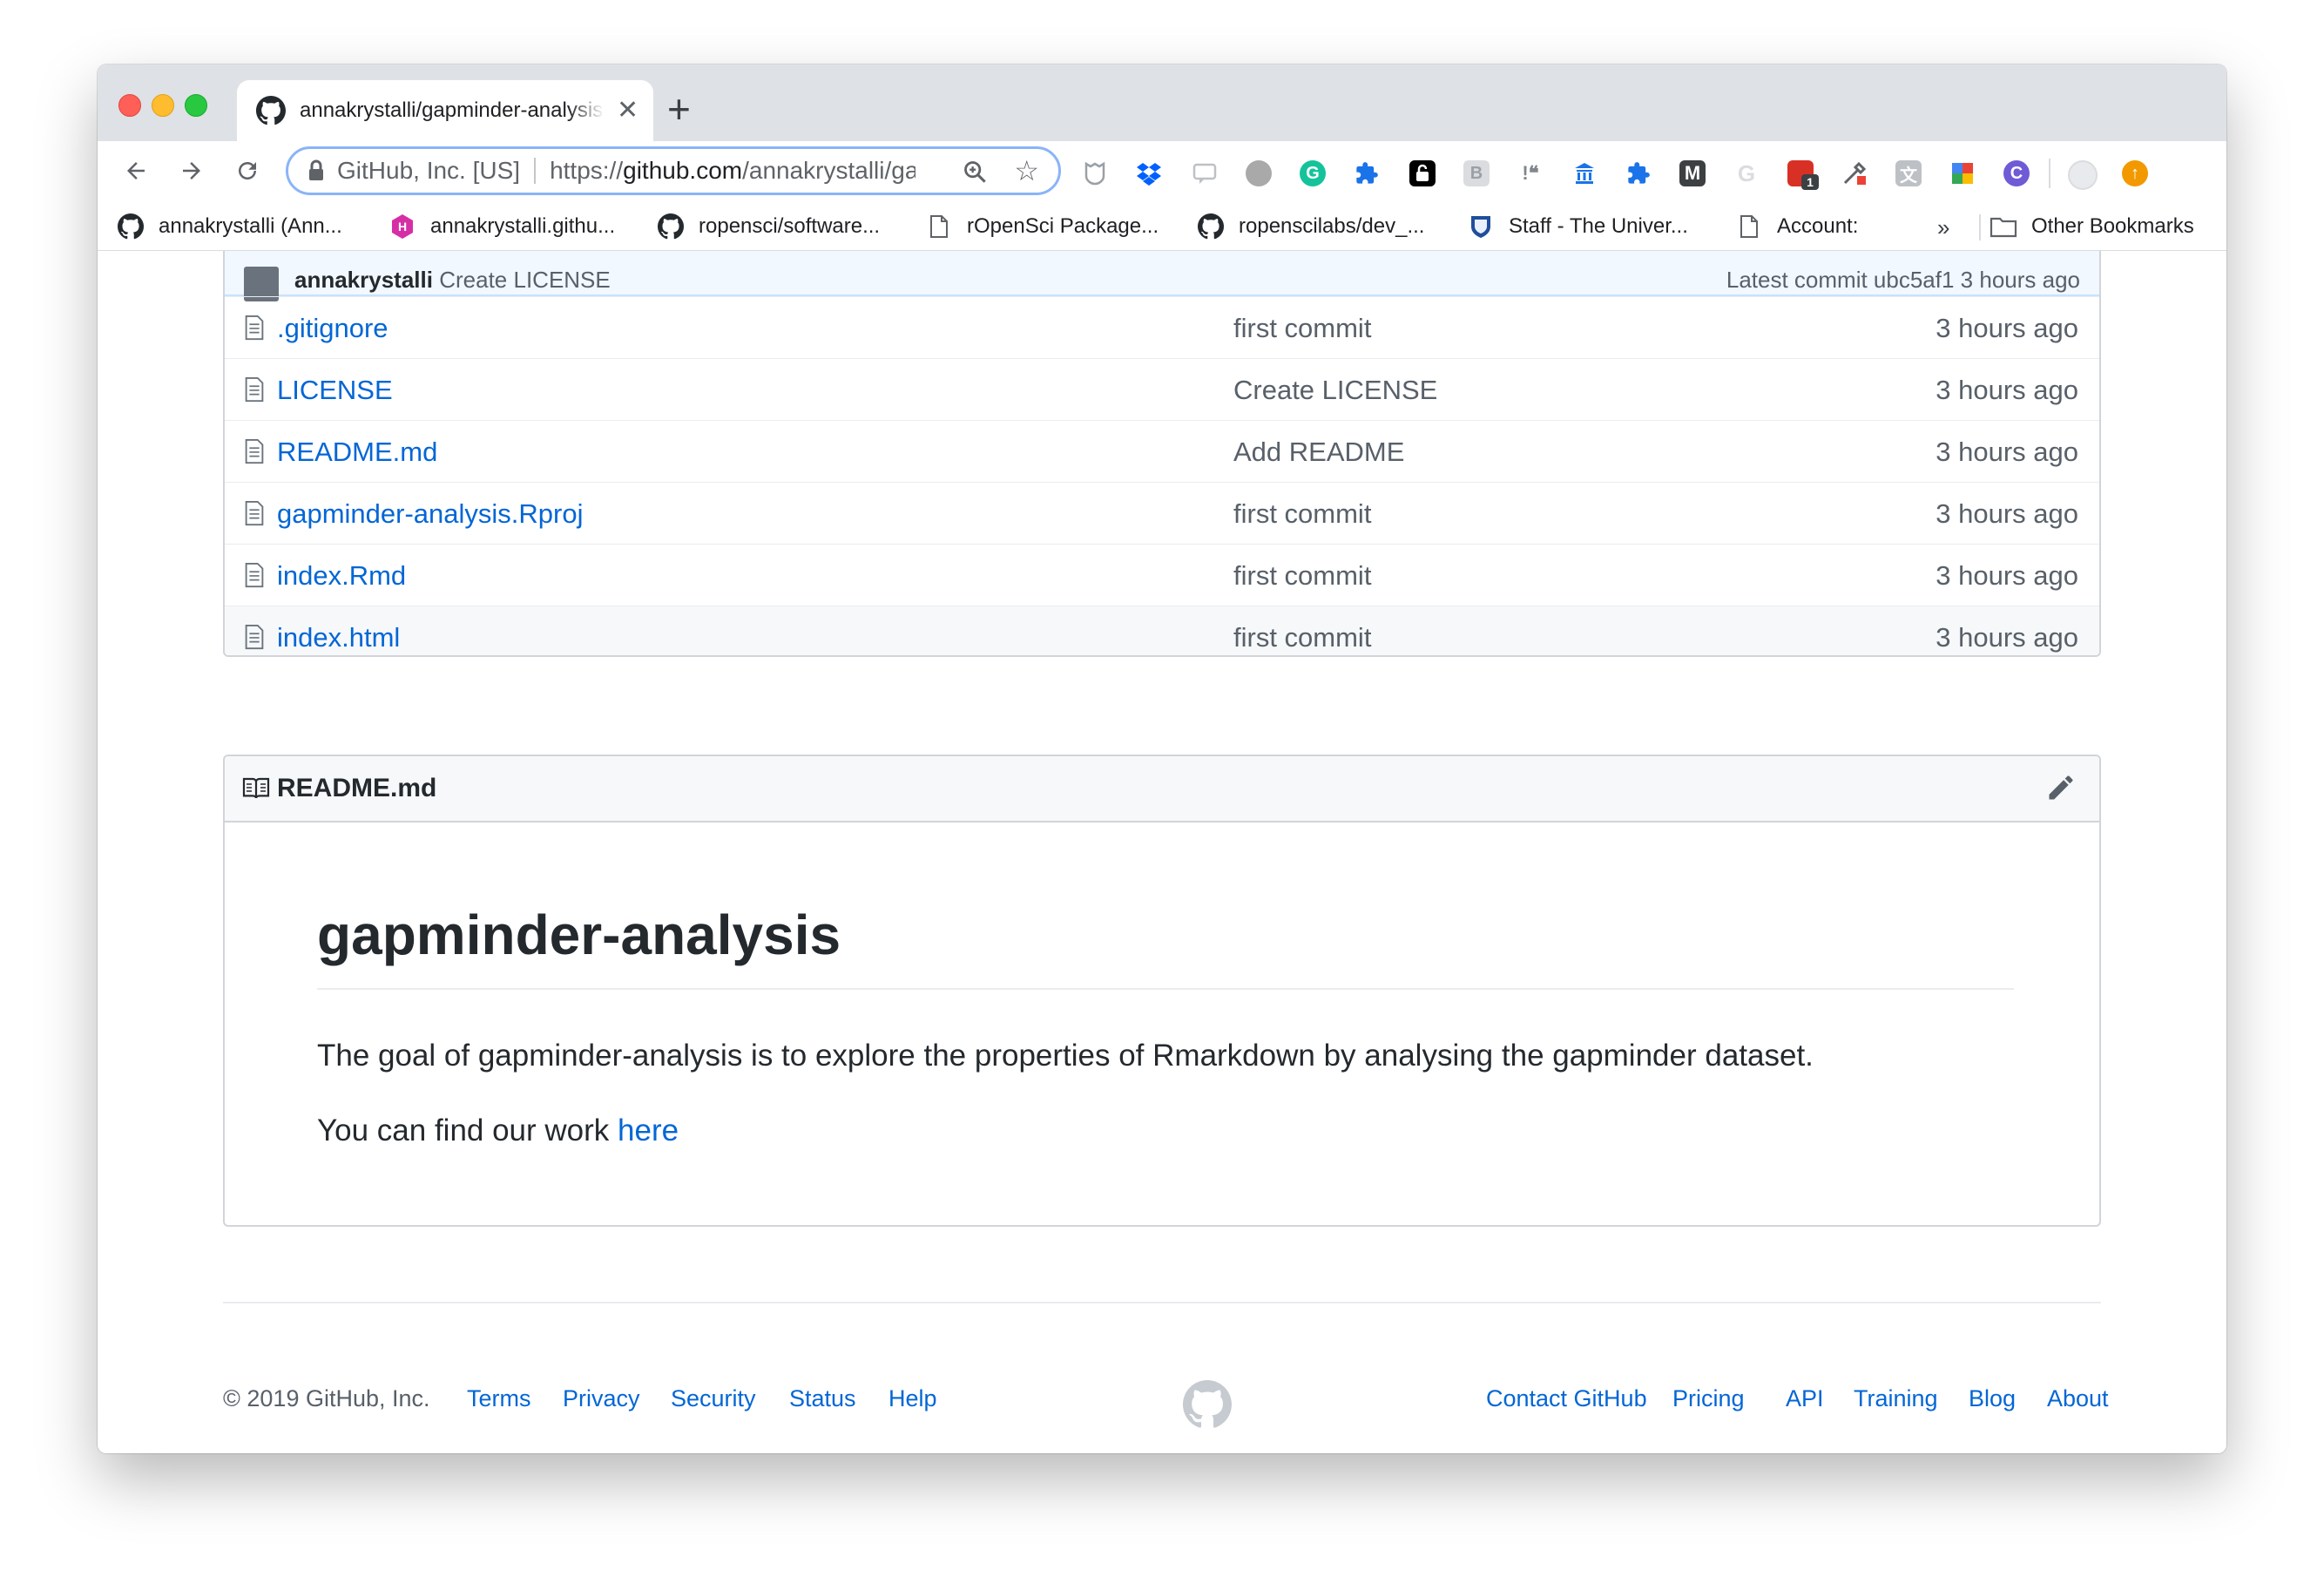 The image size is (2324, 1584). I want to click on b-icon: B, so click(1476, 173).